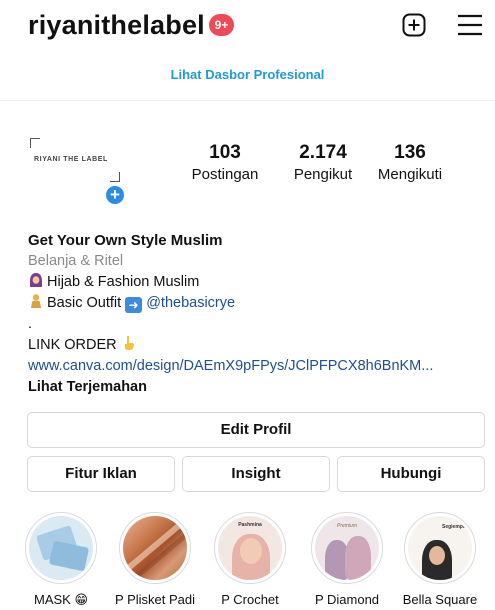  Describe the element at coordinates (253, 345) in the screenshot. I see `bio-line: LINK ORDER` at that location.